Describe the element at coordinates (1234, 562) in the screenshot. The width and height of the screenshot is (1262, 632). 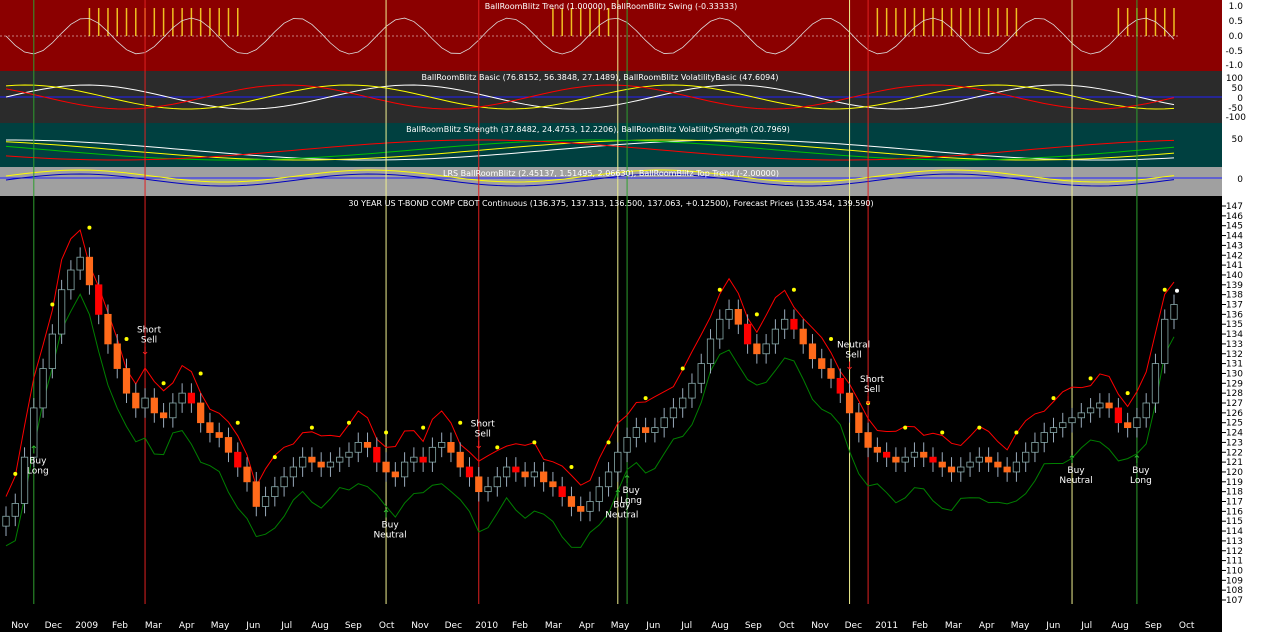
I see `price-tick-label: 111` at that location.